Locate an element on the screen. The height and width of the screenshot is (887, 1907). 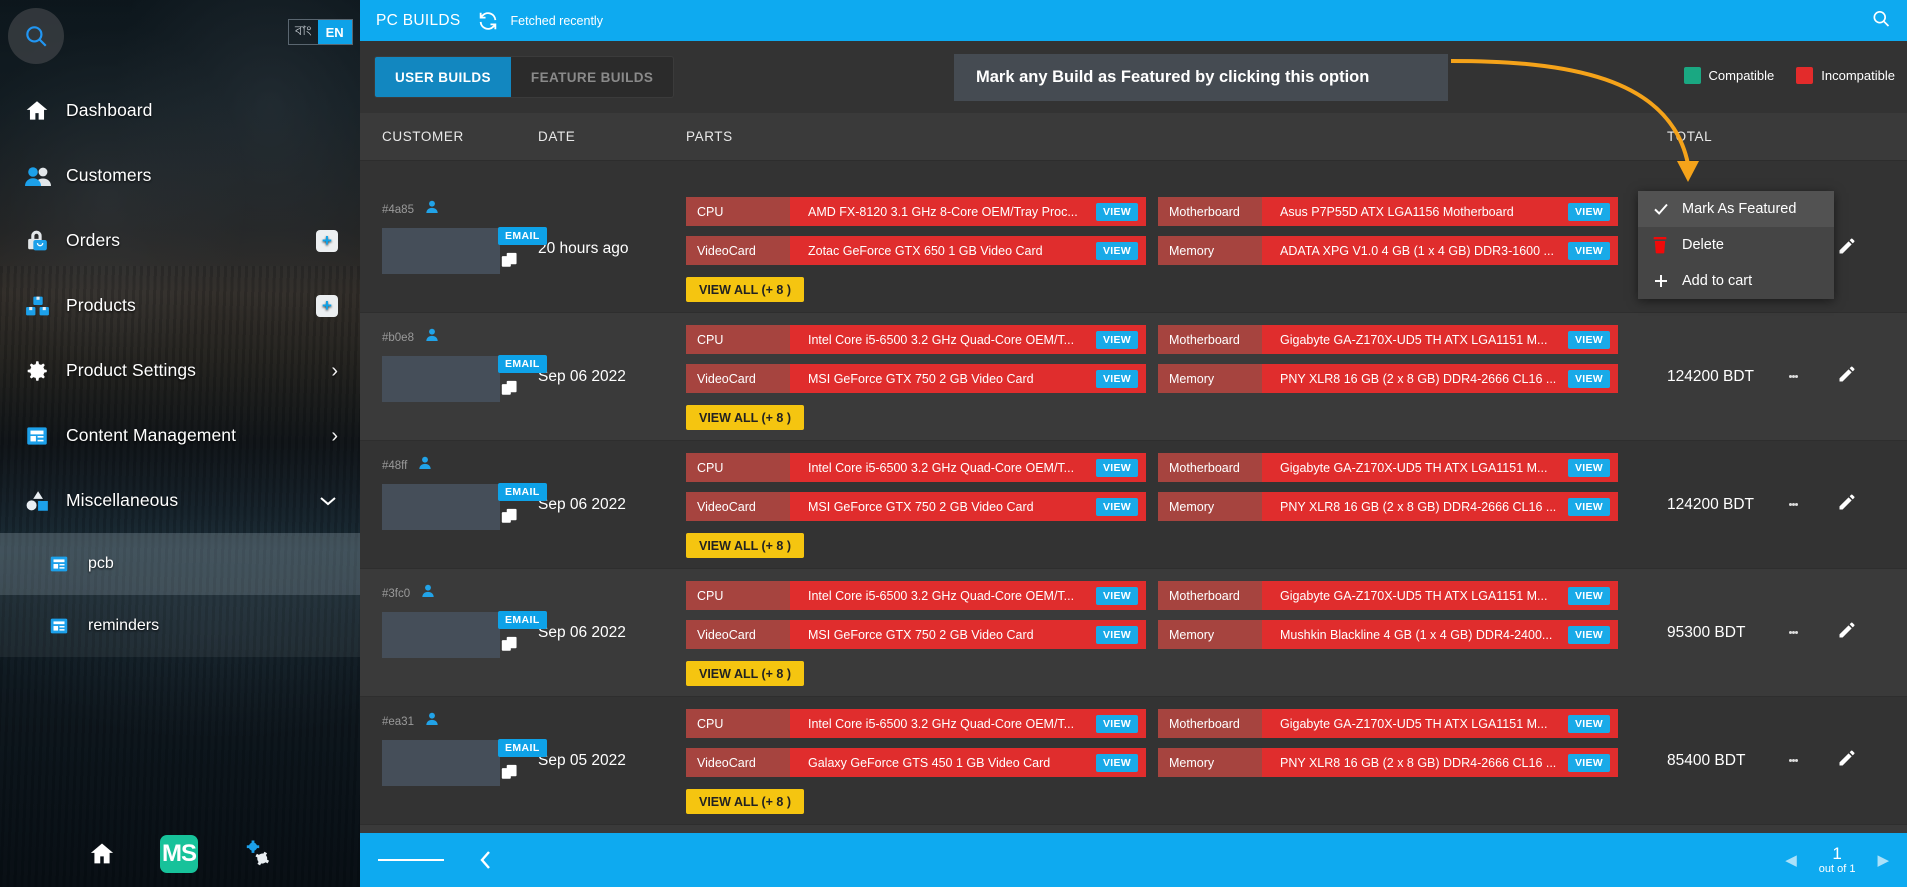
sidebar-item-dashboard: Dashboard is located at coordinates (180, 110).